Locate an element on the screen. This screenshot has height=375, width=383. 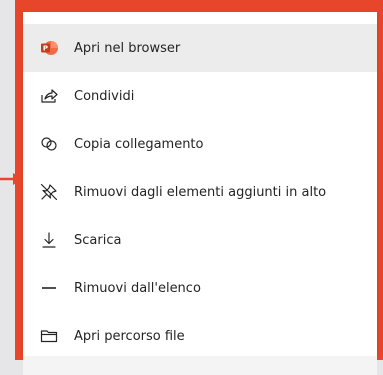
menu-item-label: Rimuovi dagli elementi aggiunti in alto is located at coordinates (200, 192).